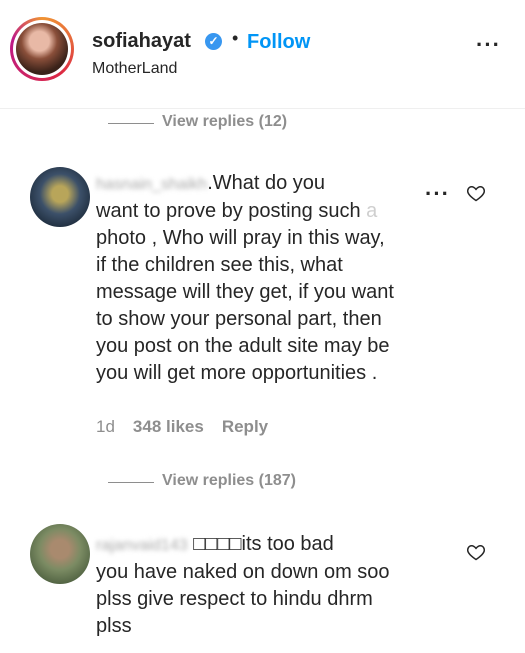  Describe the element at coordinates (134, 69) in the screenshot. I see `post-location: MotherLand` at that location.